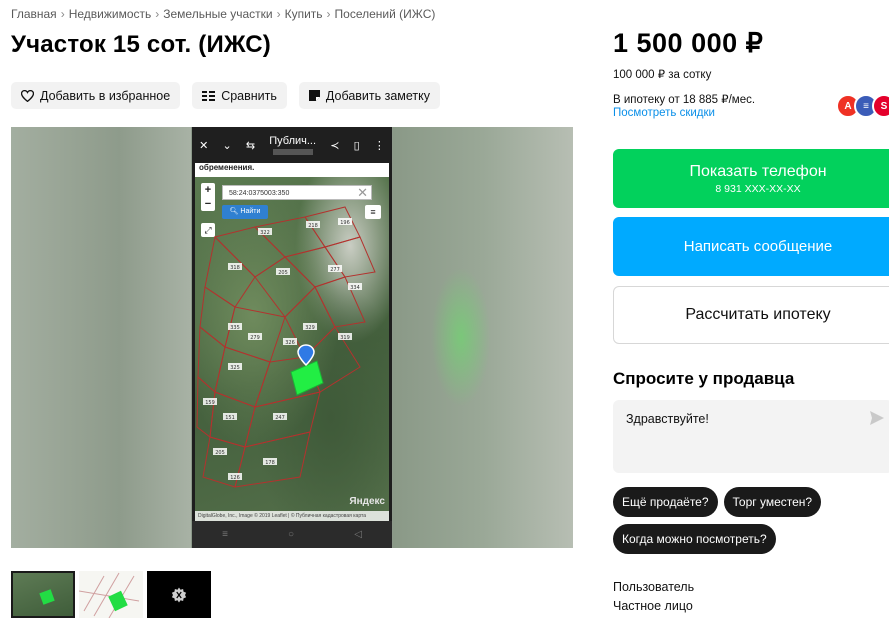 This screenshot has width=889, height=618. I want to click on show-phone-label: Показать телефон, so click(758, 171).